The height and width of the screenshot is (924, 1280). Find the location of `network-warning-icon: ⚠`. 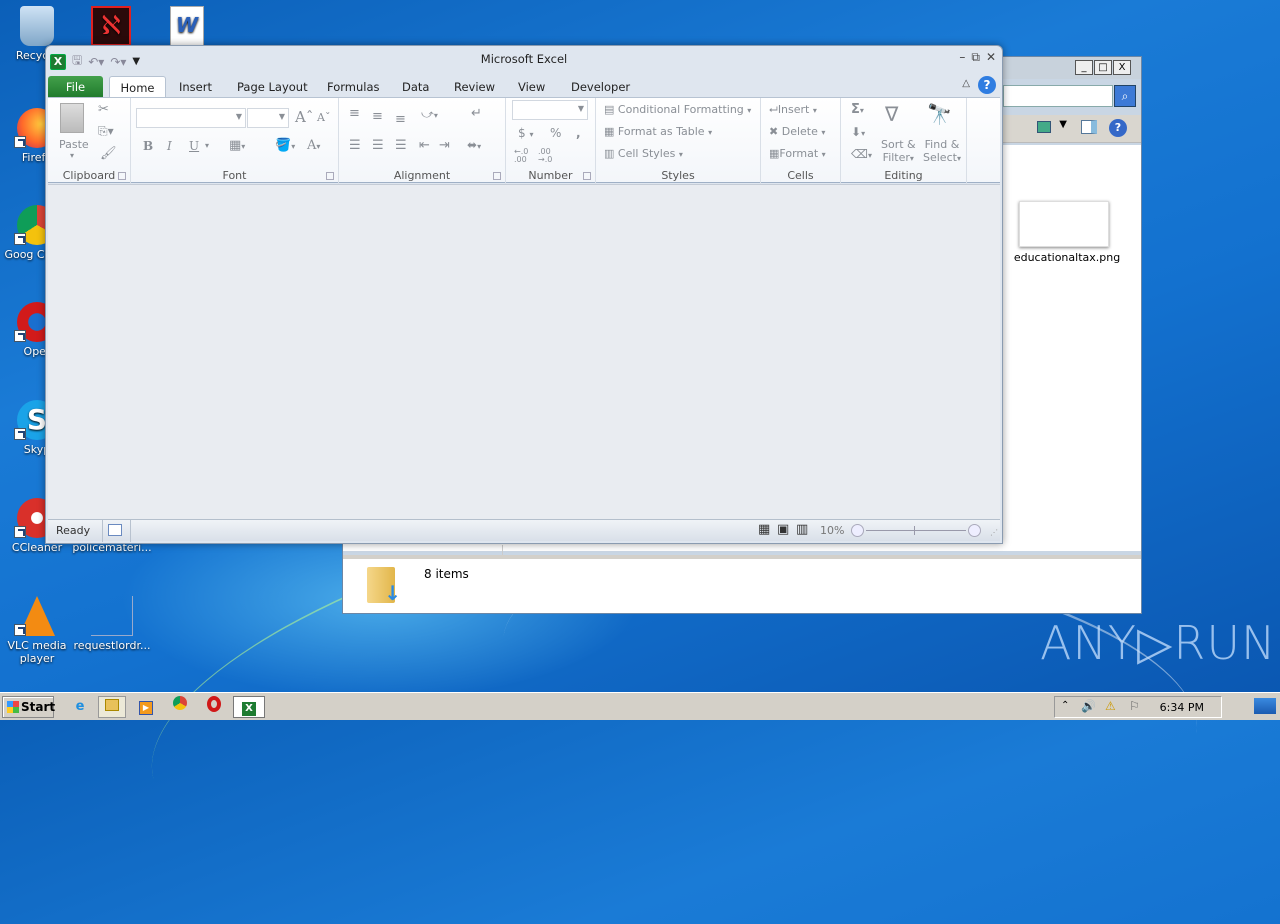

network-warning-icon: ⚠ is located at coordinates (1110, 706).